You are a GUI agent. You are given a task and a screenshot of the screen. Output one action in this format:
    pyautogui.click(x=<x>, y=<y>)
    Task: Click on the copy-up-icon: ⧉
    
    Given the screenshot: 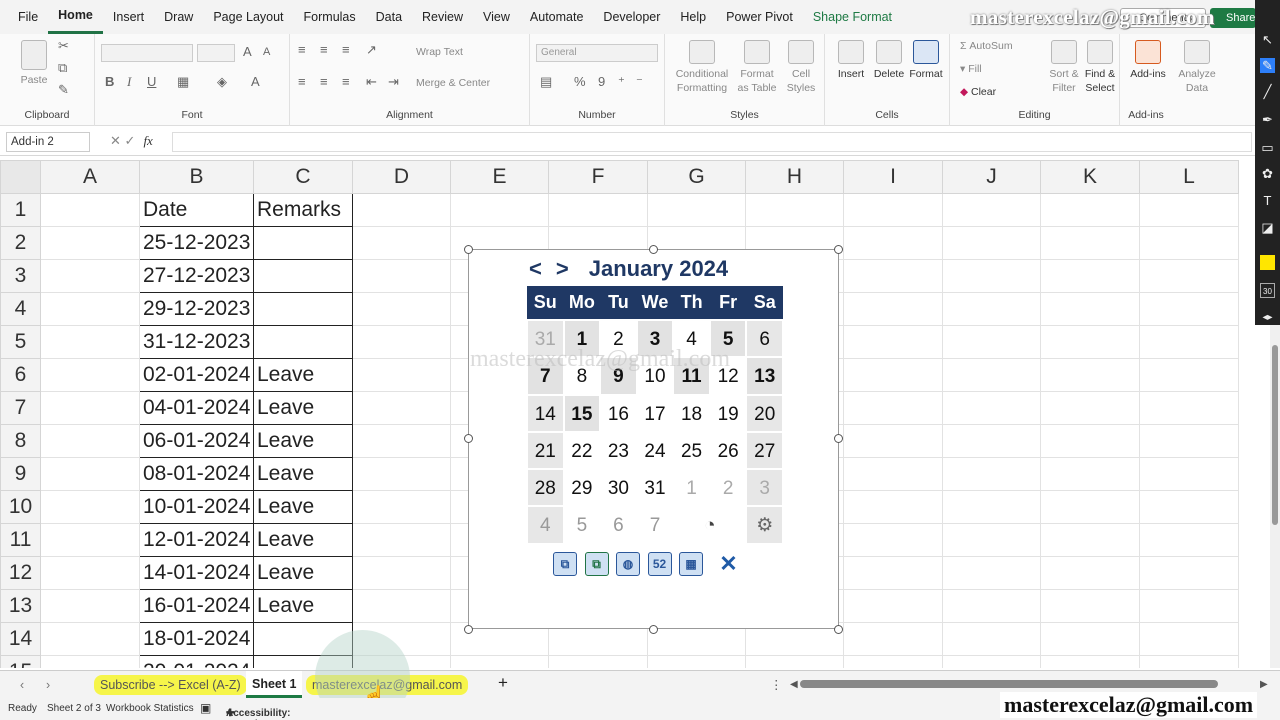 What is the action you would take?
    pyautogui.click(x=596, y=564)
    